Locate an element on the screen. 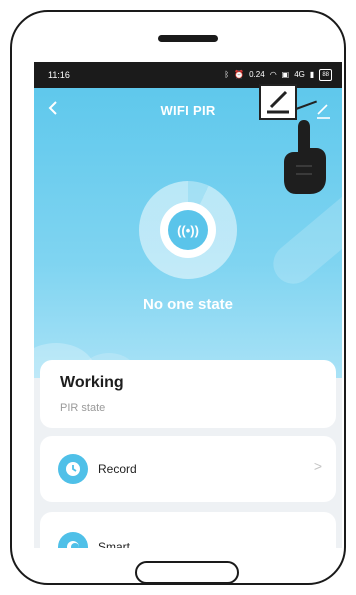 The width and height of the screenshot is (356, 595). sensor-button: ((•)) is located at coordinates (188, 230).